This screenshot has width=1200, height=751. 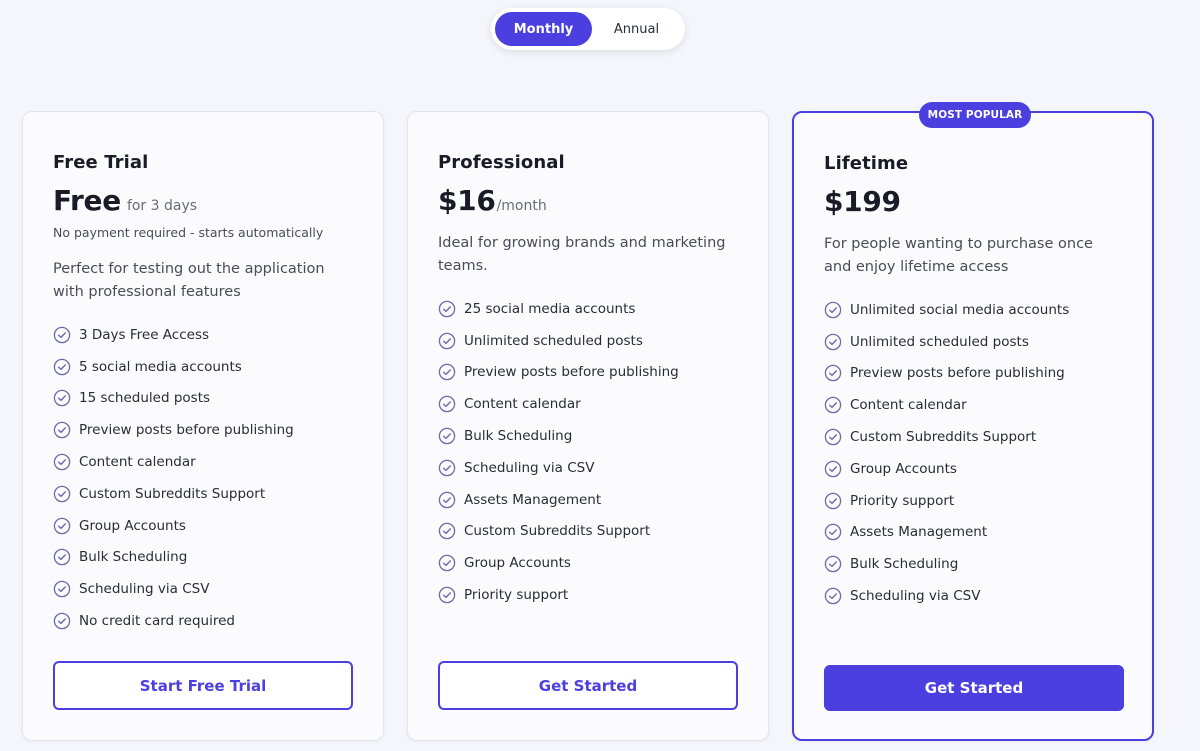 I want to click on plan-price: $199, so click(x=862, y=201).